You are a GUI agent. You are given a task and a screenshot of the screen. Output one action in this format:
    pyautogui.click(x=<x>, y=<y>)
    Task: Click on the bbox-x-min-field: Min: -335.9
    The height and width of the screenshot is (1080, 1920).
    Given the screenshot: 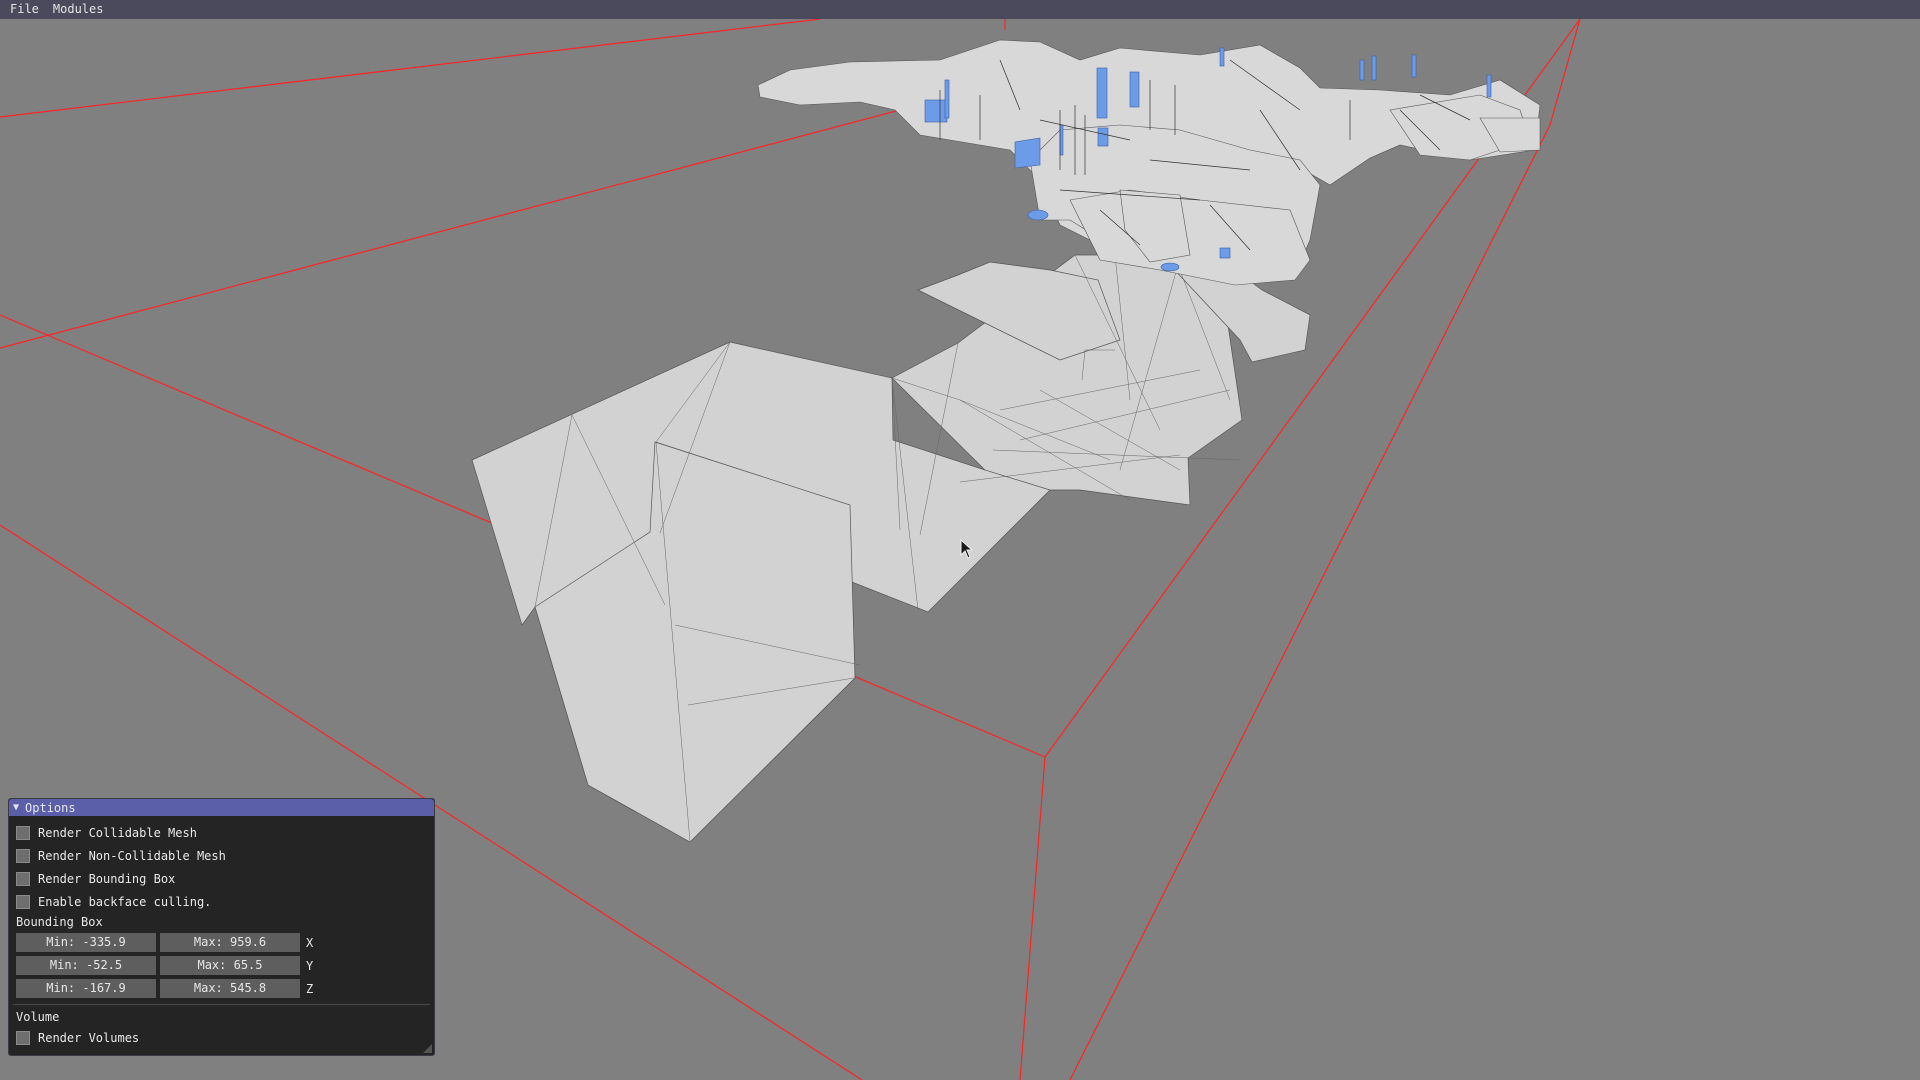 What is the action you would take?
    pyautogui.click(x=86, y=942)
    